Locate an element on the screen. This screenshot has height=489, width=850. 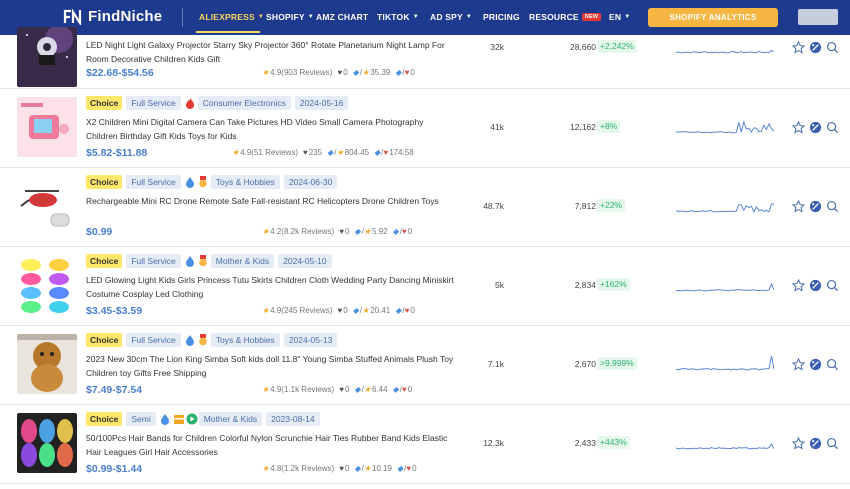
nav-divider is located at coordinates (182, 17).